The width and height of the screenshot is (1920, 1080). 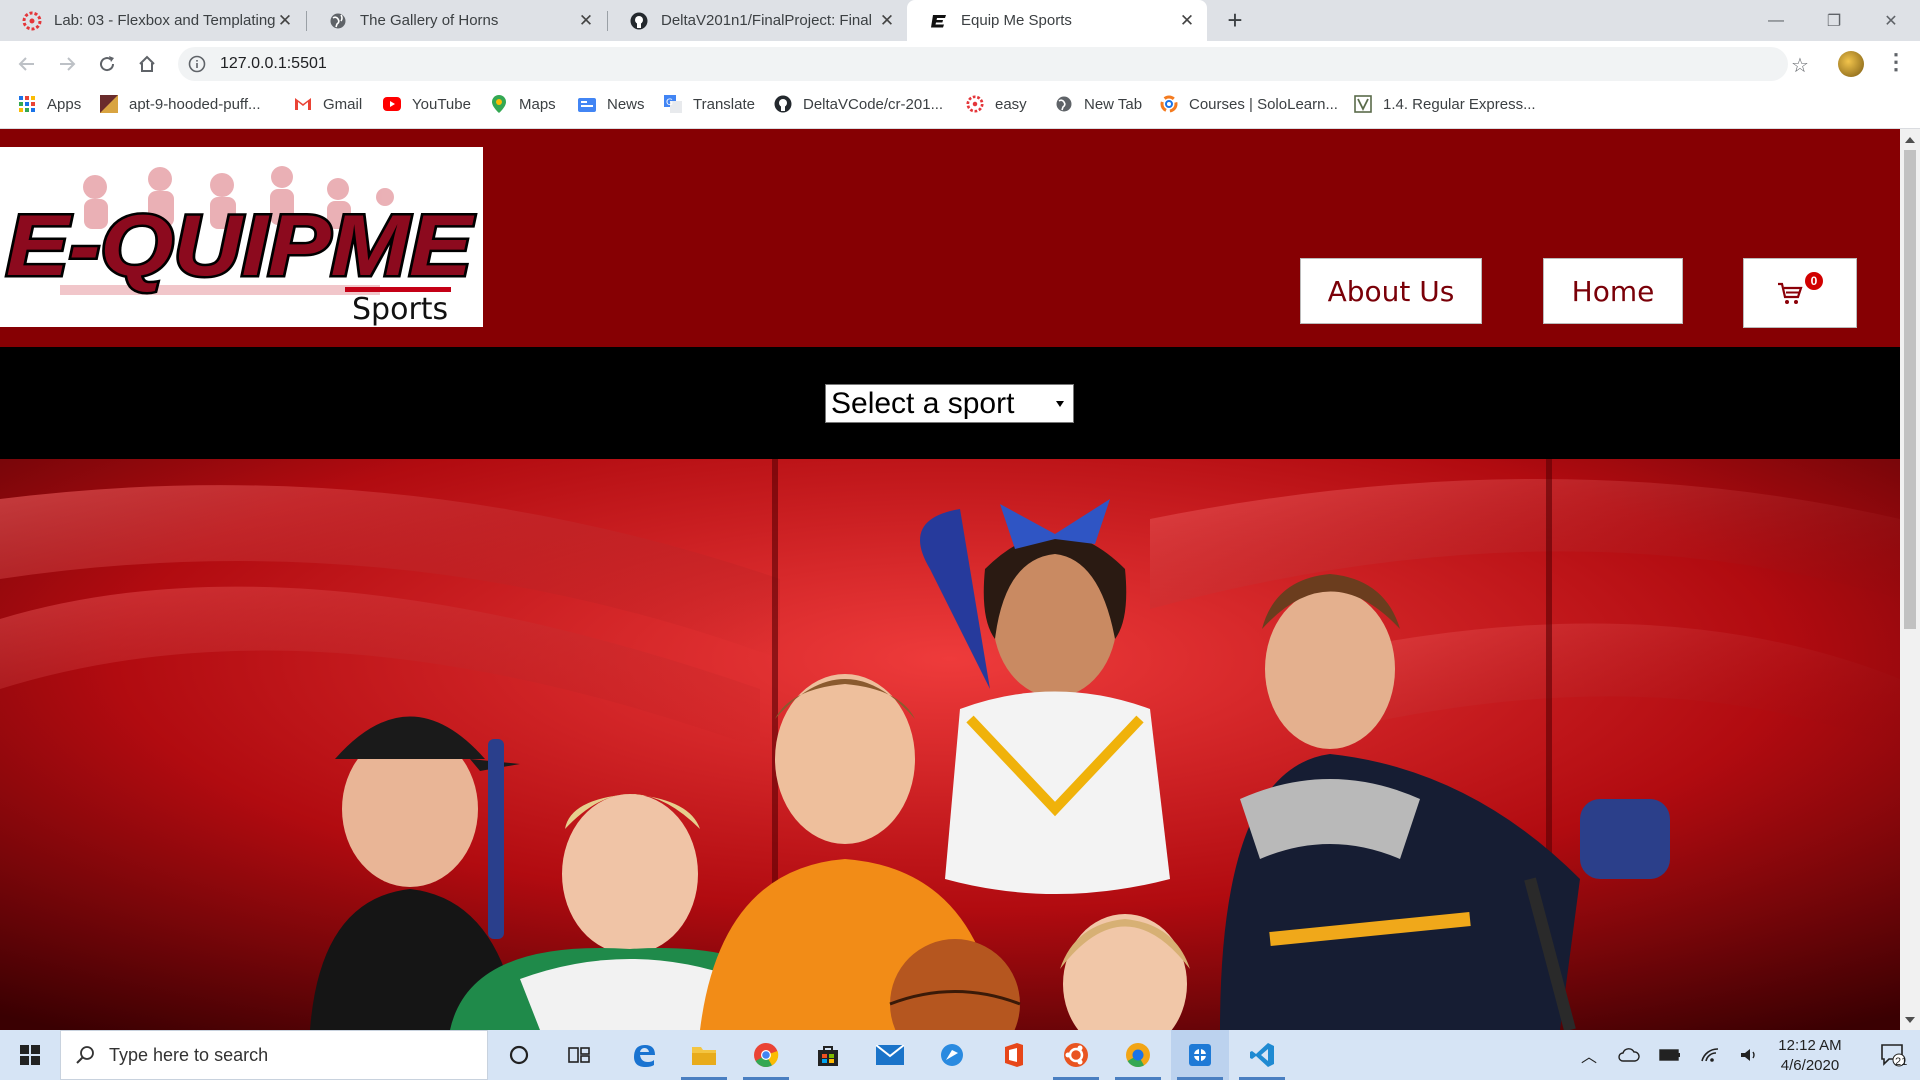 I want to click on address-bar: 127.0.0.1:5501, so click(x=983, y=64).